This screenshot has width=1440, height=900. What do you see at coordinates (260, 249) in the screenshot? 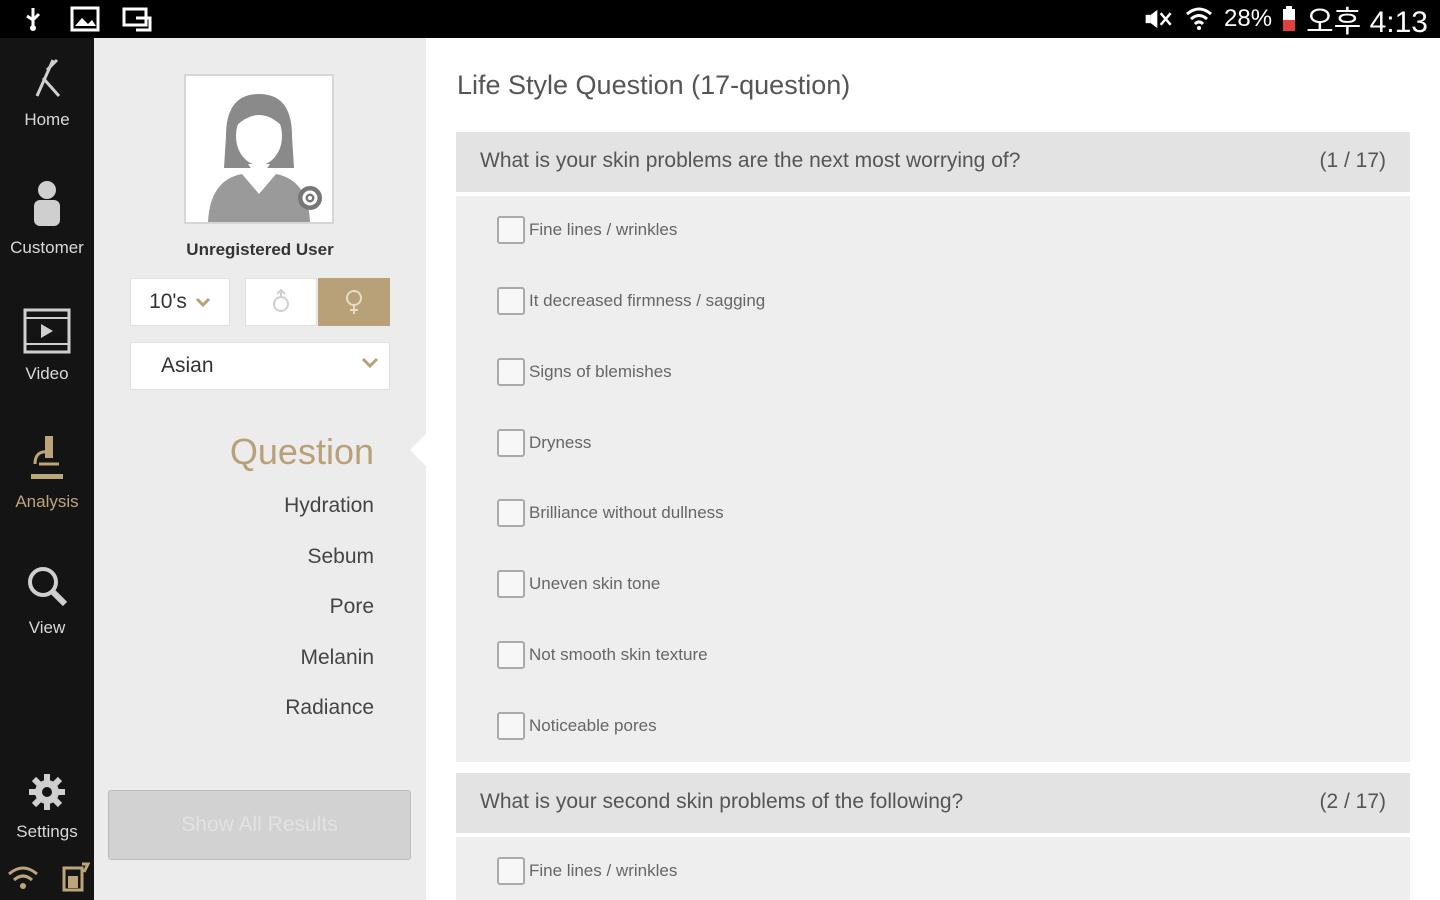
I see `user-name: Unregistered User` at bounding box center [260, 249].